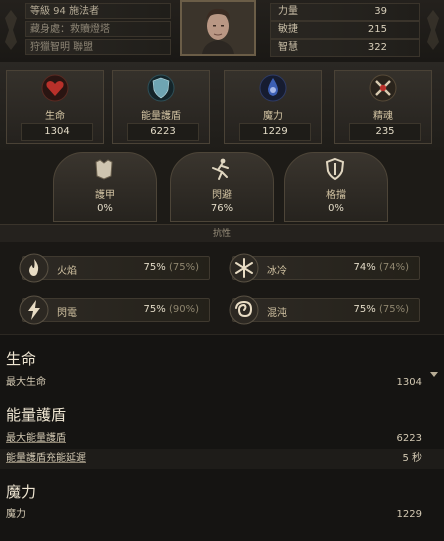 This screenshot has height=541, width=444. I want to click on resistances-section-title: 抗性, so click(221, 234).